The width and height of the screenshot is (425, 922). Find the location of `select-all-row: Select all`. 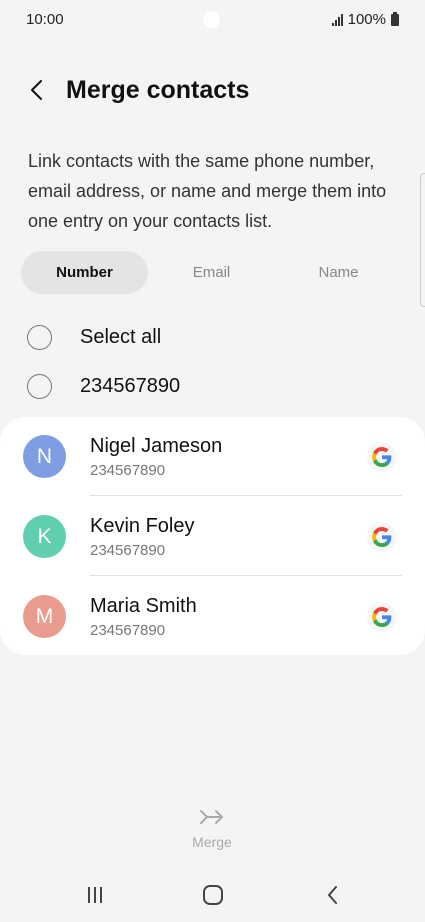

select-all-row: Select all is located at coordinates (94, 337).